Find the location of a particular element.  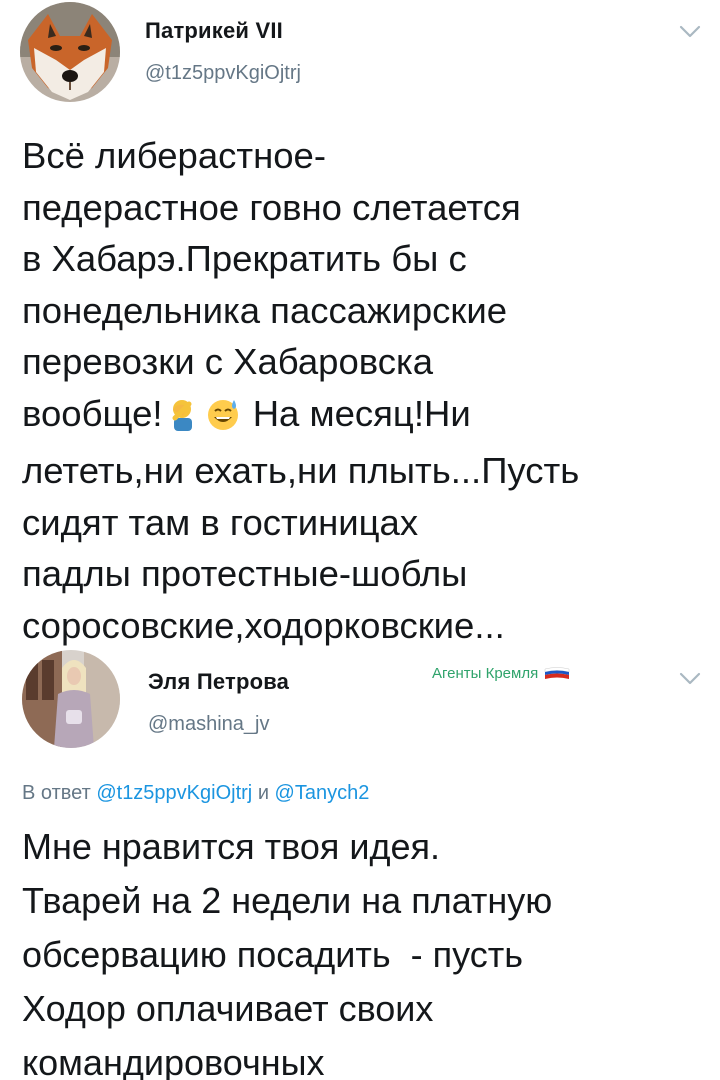

tweet-text-line: понедельника пассажирские is located at coordinates (265, 310).